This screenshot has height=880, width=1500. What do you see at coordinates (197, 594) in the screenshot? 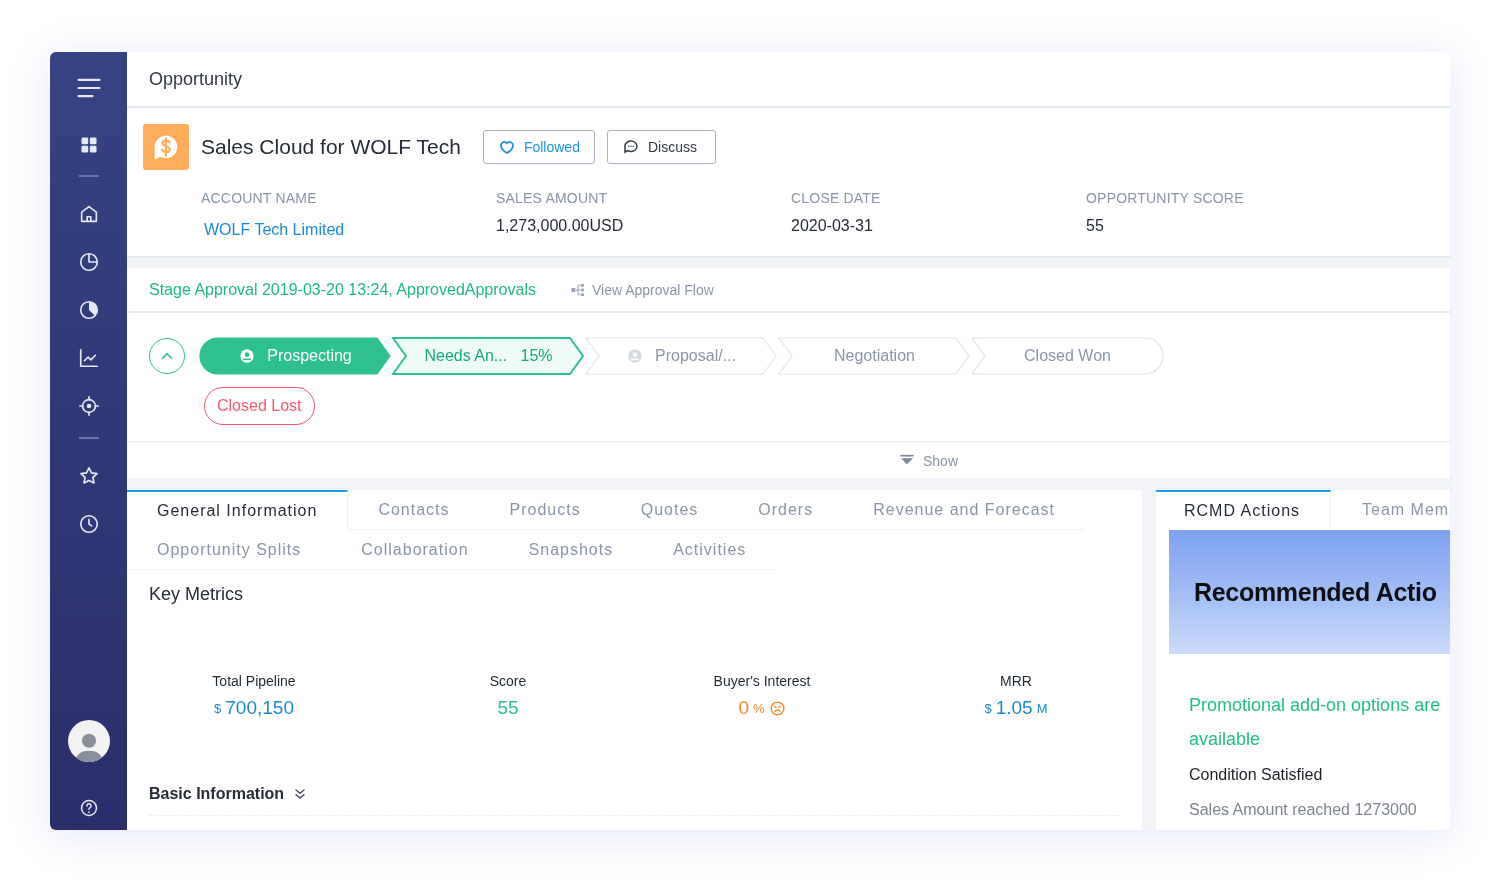
I see `section-title: Key Metrics` at bounding box center [197, 594].